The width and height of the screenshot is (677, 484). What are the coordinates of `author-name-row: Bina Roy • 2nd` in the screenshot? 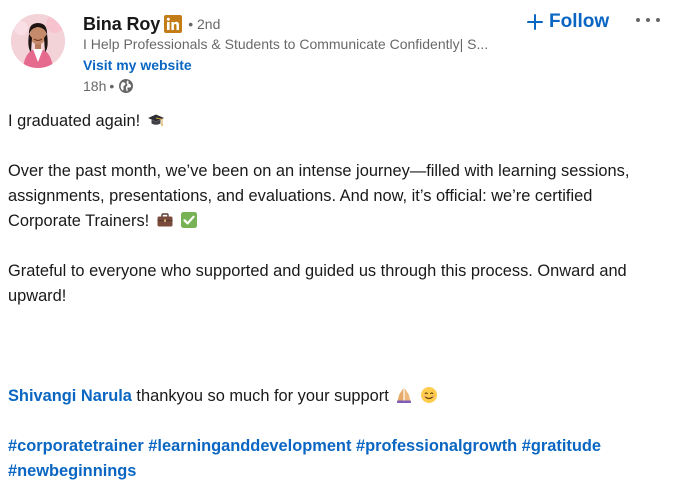 It's located at (151, 24).